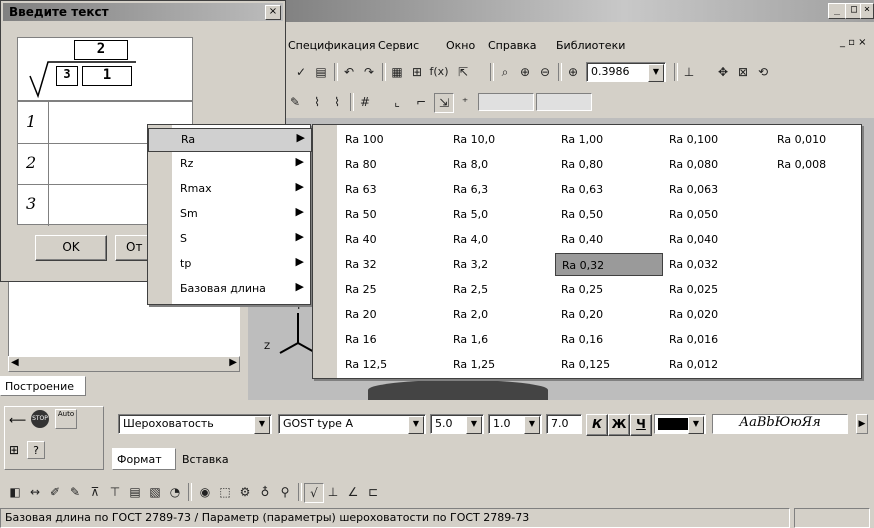 The width and height of the screenshot is (874, 528). What do you see at coordinates (393, 339) in the screenshot?
I see `ra-value-item: Ra 16` at bounding box center [393, 339].